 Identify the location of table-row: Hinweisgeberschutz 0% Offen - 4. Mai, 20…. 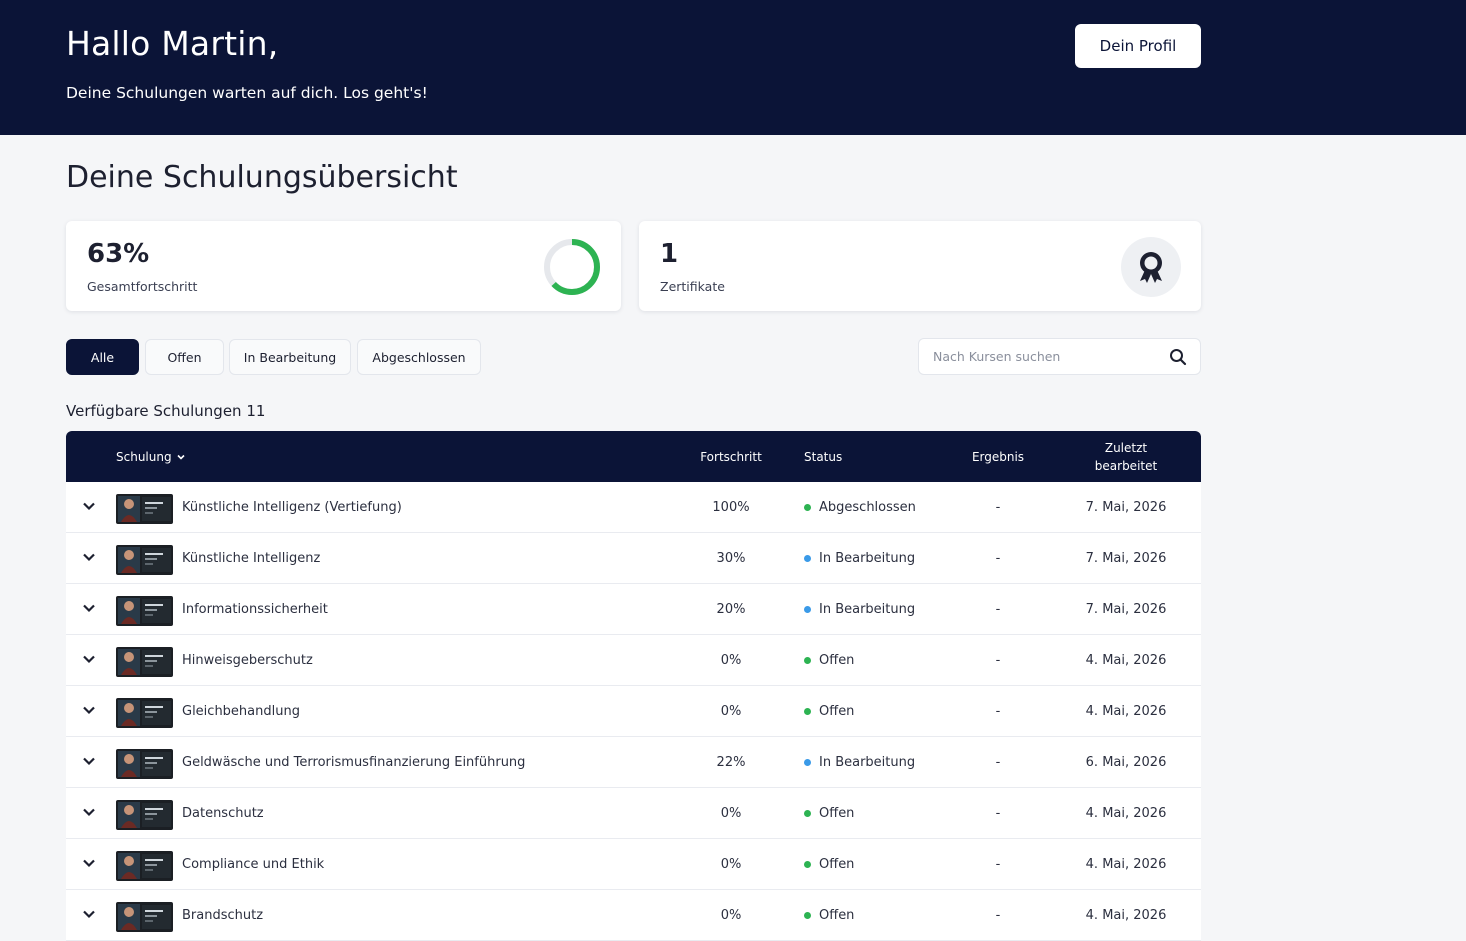
(633, 660).